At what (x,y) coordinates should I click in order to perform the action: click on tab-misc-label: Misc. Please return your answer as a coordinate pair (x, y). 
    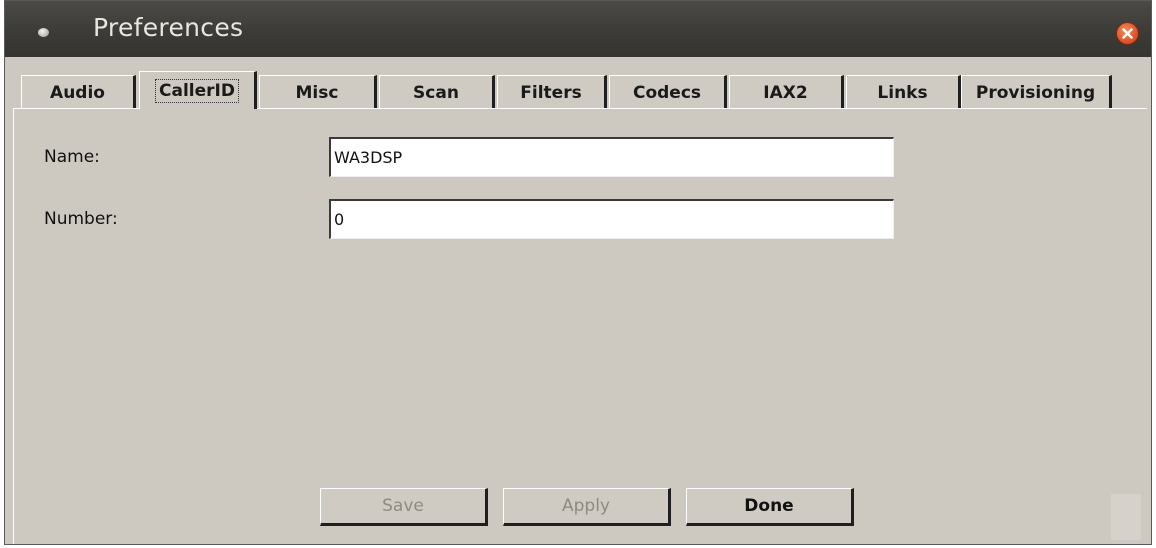
    Looking at the image, I should click on (317, 92).